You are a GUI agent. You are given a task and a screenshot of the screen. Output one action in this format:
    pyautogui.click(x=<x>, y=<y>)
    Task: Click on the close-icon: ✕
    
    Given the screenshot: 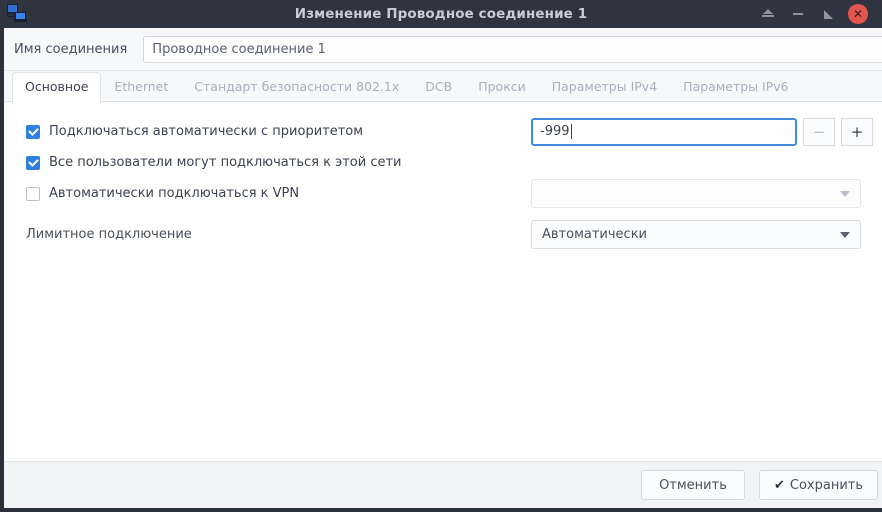 What is the action you would take?
    pyautogui.click(x=858, y=14)
    